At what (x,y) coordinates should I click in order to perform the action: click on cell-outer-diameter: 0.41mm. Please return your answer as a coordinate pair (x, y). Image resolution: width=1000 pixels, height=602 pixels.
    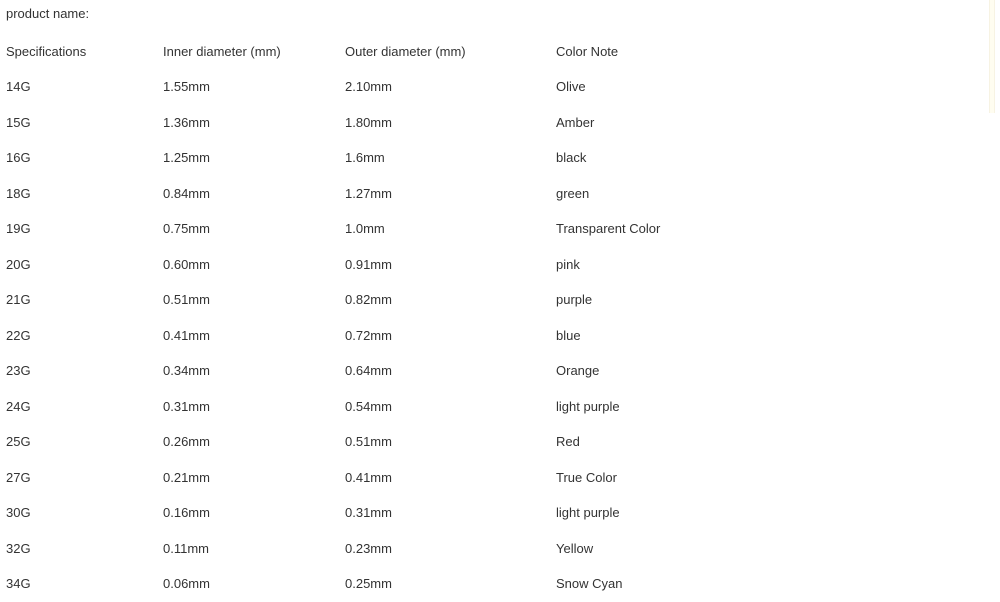
    Looking at the image, I should click on (444, 478).